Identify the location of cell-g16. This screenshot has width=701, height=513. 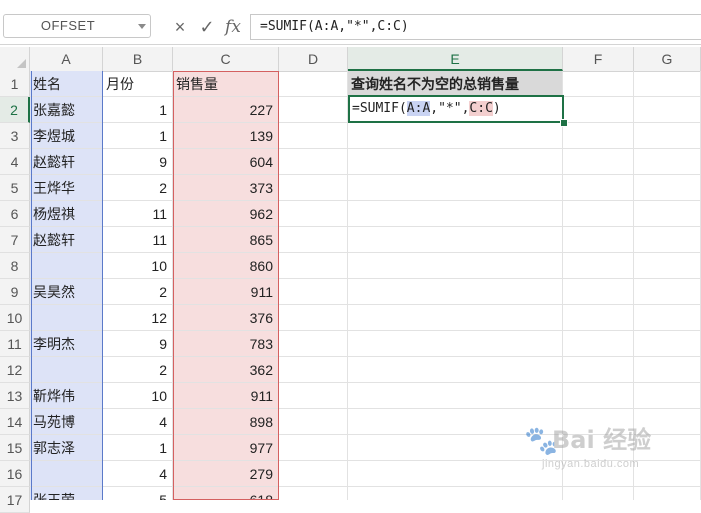
(667, 474).